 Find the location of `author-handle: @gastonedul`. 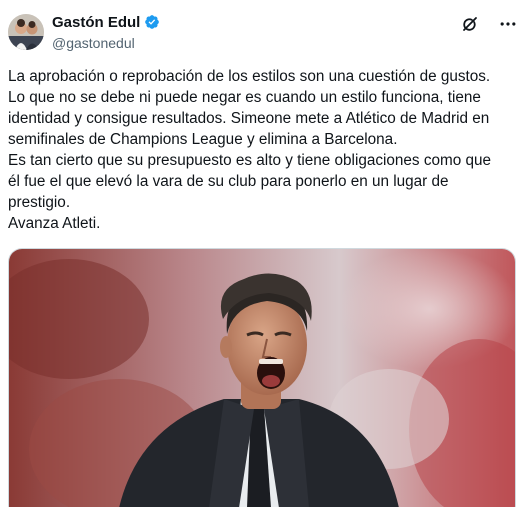

author-handle: @gastonedul is located at coordinates (106, 43).